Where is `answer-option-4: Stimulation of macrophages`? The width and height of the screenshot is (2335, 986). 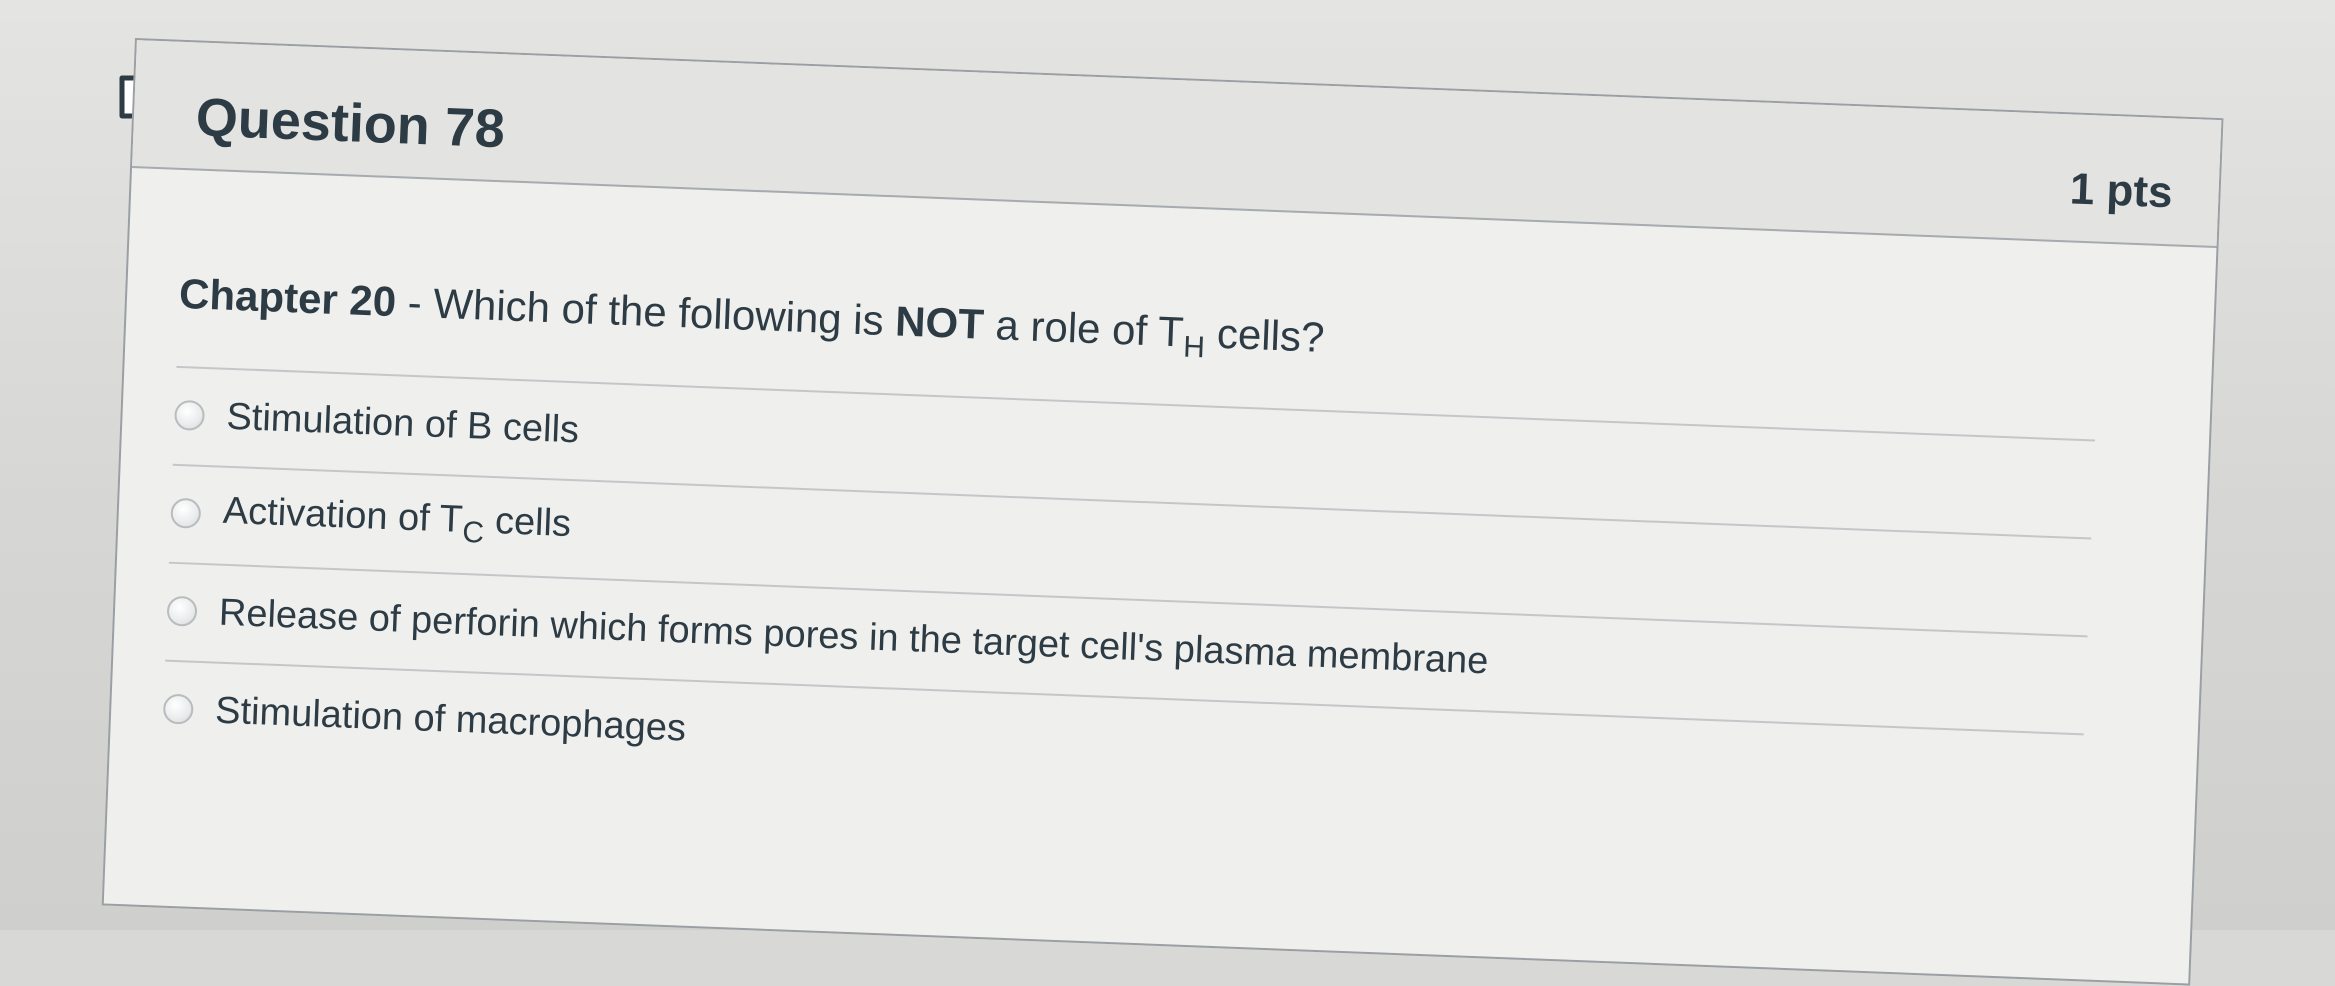 answer-option-4: Stimulation of macrophages is located at coordinates (424, 719).